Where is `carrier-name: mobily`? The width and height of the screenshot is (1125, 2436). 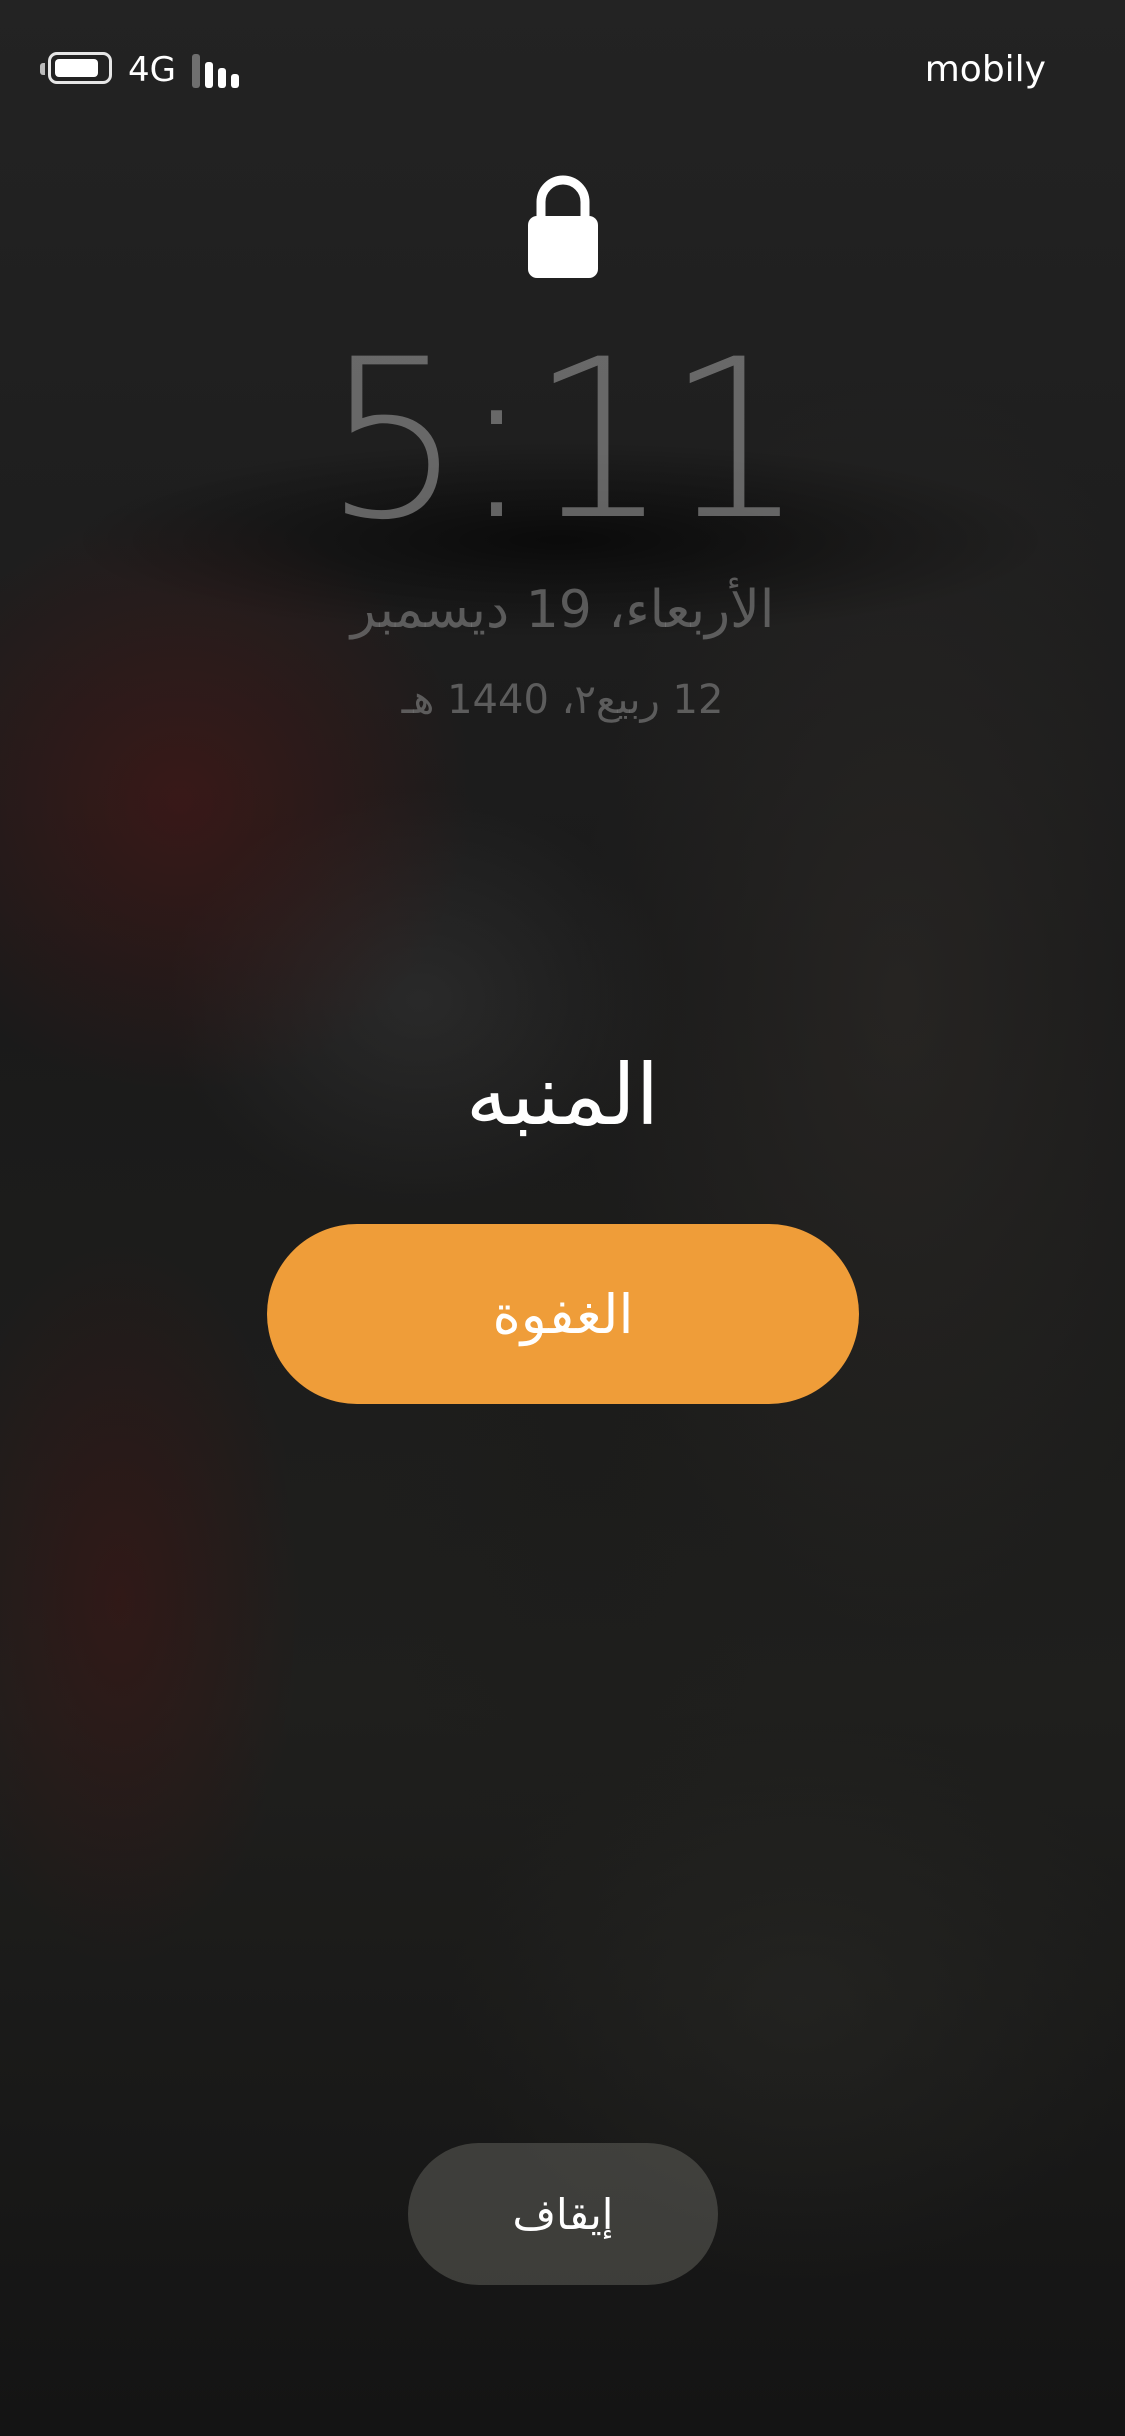
carrier-name: mobily is located at coordinates (985, 69).